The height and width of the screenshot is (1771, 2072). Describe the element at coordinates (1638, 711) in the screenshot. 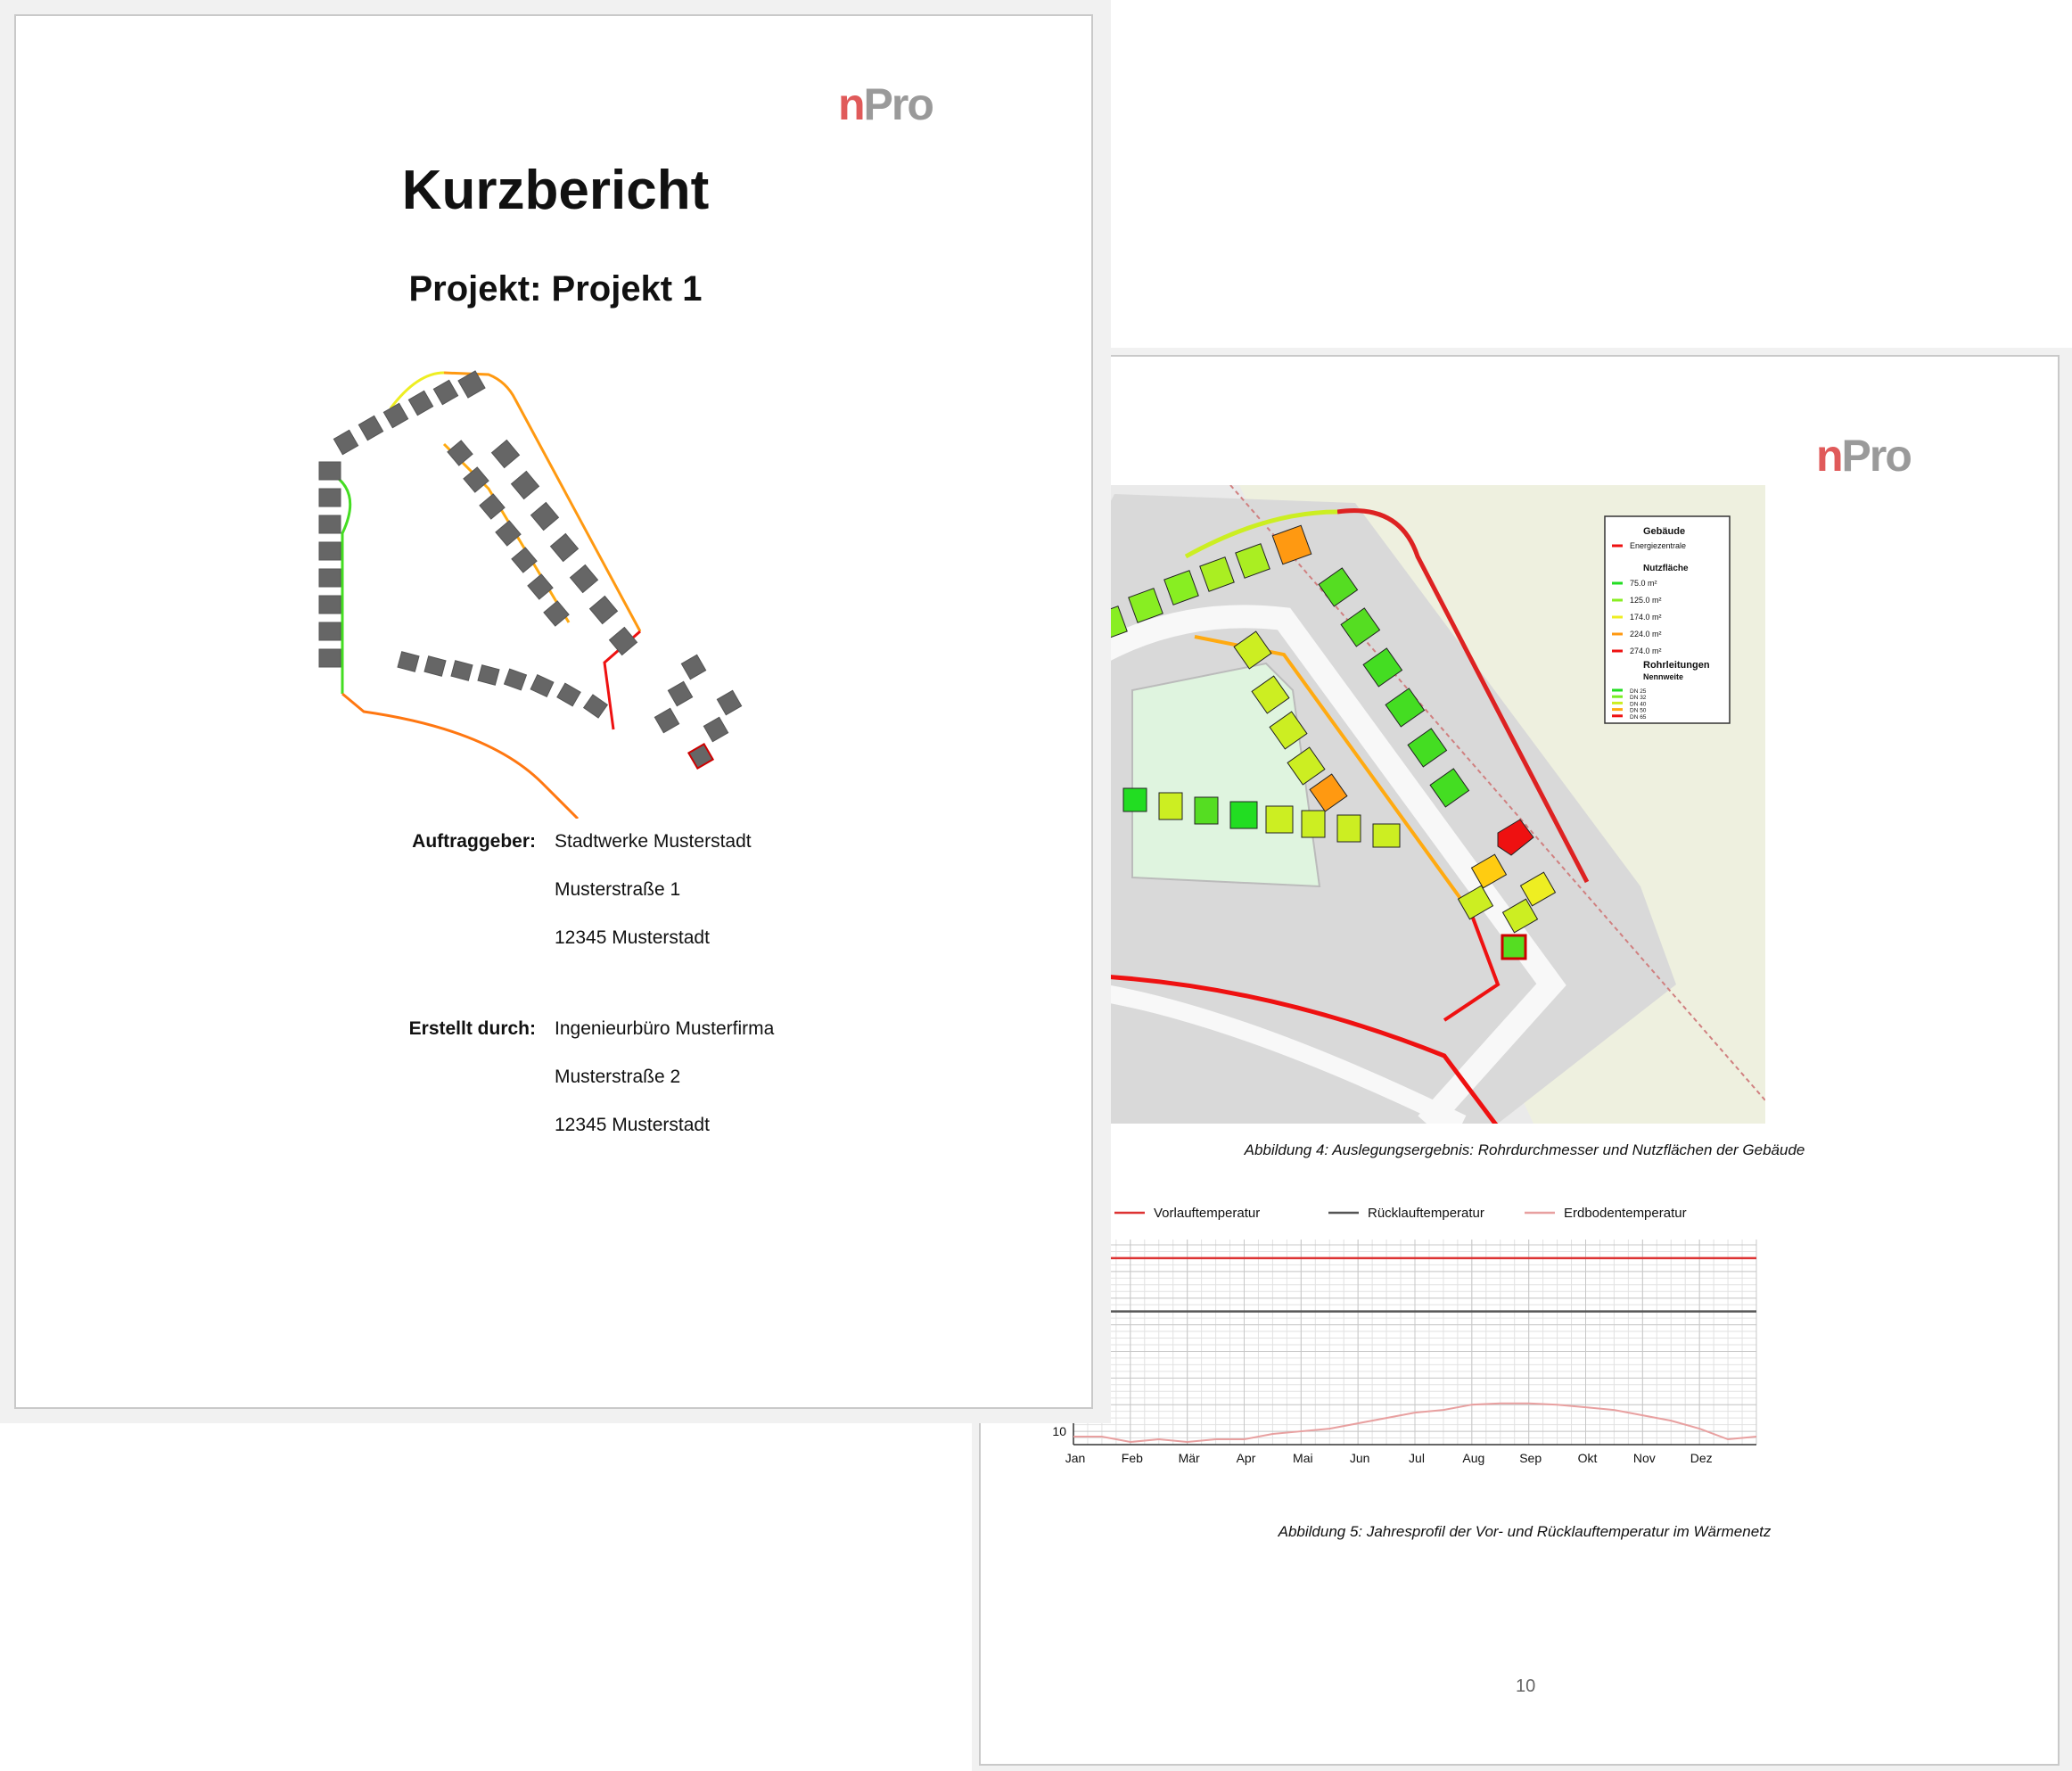

I see `legend-pipe-label: DN 50` at that location.